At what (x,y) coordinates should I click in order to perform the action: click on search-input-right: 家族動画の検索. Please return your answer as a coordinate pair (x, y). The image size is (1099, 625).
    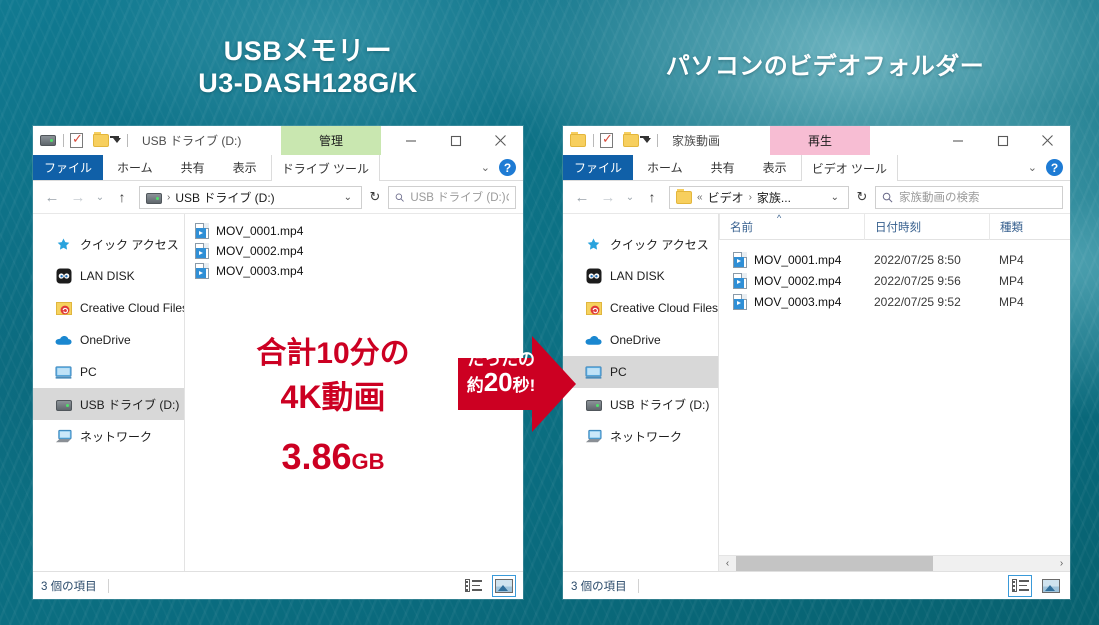
    Looking at the image, I should click on (939, 197).